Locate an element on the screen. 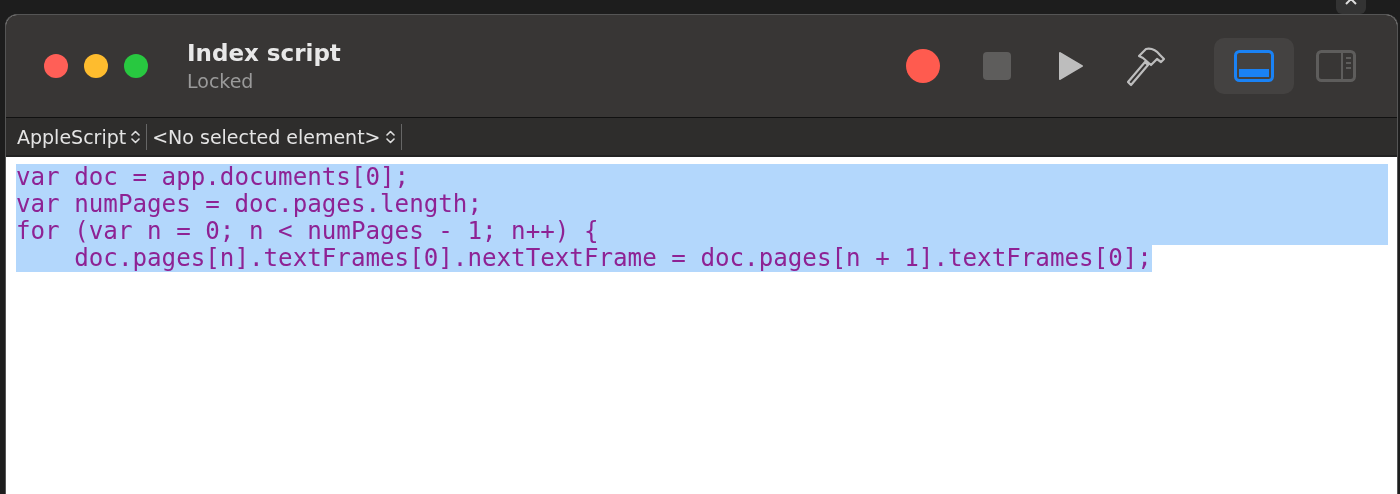  side-panel-icon is located at coordinates (1336, 66).